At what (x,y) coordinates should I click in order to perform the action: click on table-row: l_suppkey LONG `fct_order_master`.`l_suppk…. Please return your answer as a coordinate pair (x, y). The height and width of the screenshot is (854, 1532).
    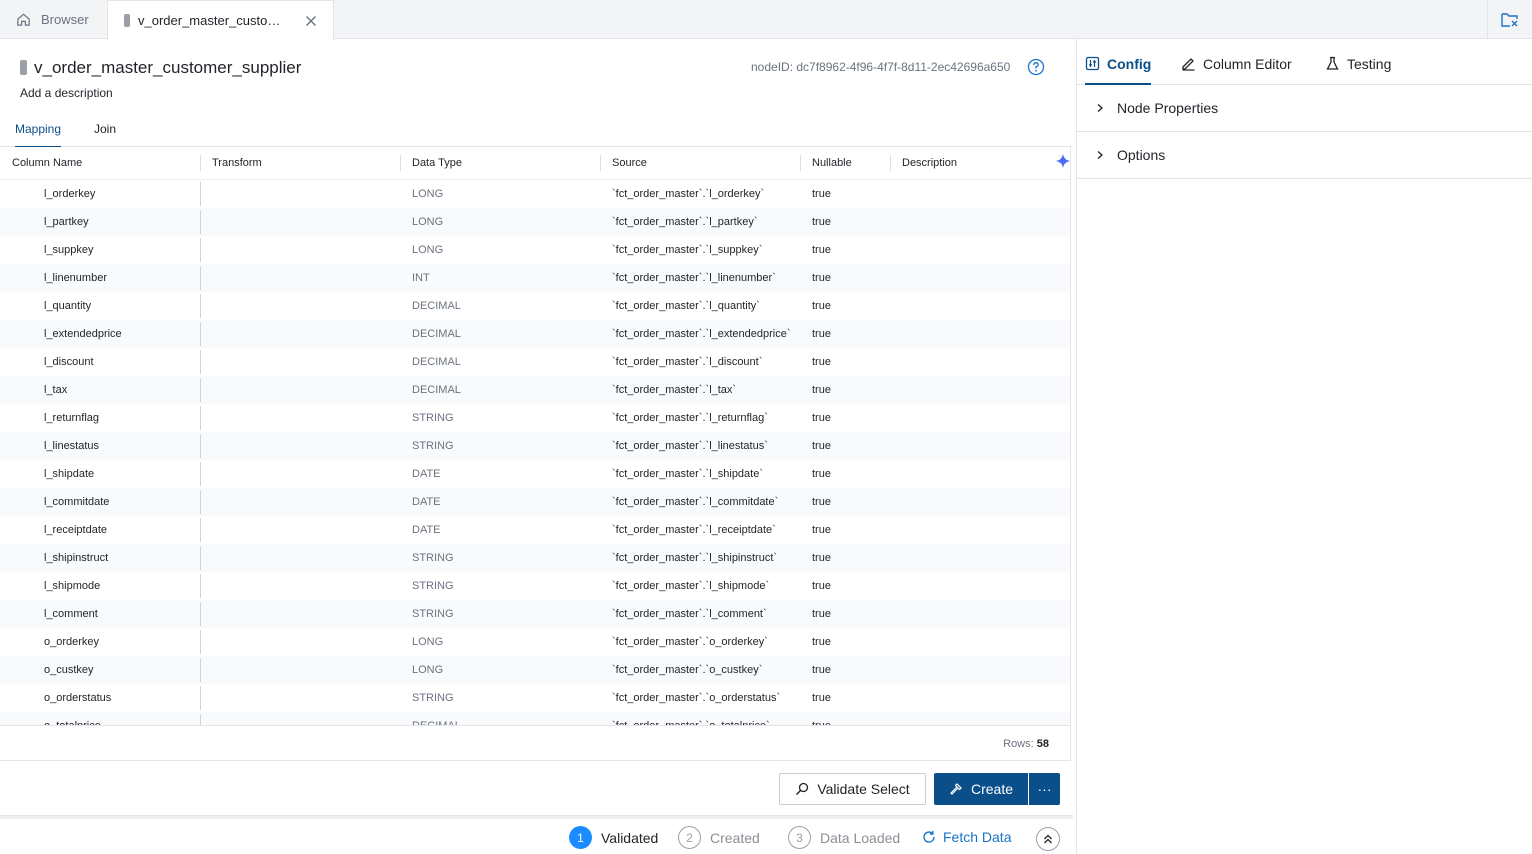
    Looking at the image, I should click on (535, 250).